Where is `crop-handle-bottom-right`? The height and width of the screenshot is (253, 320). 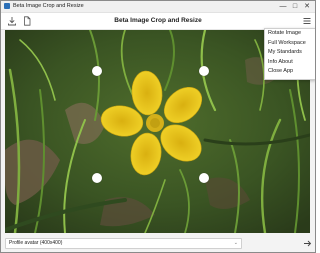
crop-handle-bottom-right is located at coordinates (204, 178).